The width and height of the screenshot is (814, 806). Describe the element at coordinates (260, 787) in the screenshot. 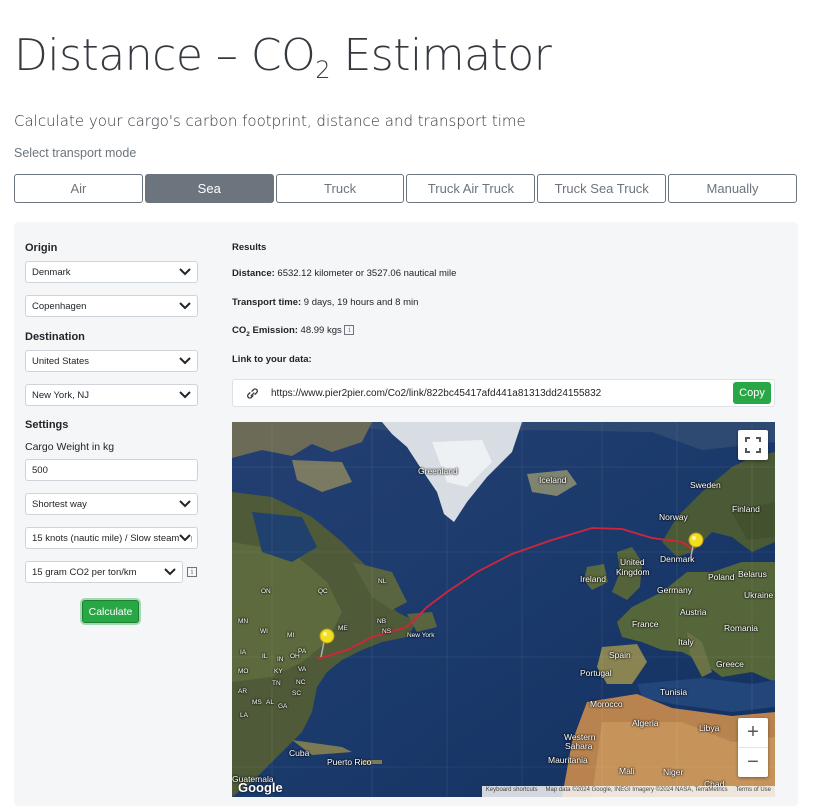

I see `google-logo: Google` at that location.